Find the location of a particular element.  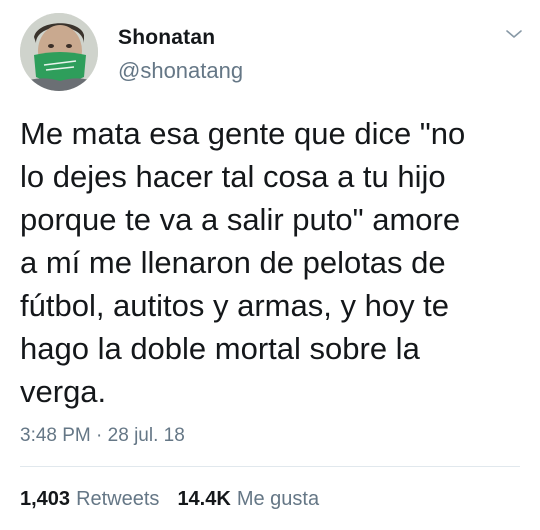

tweet-timestamp: 3:48 PM · 28 jul. 18 is located at coordinates (102, 436).